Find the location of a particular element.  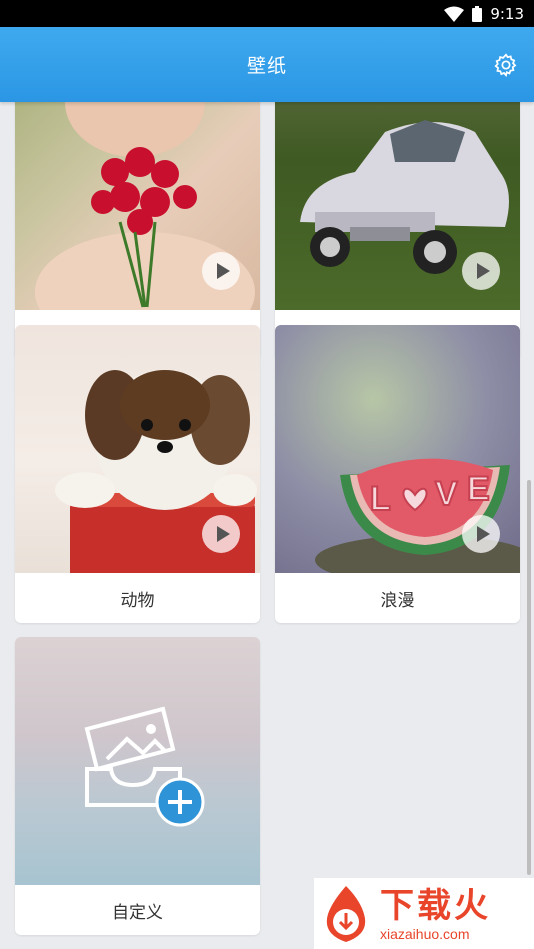

category-card-beauty: 美女 is located at coordinates (137, 231).